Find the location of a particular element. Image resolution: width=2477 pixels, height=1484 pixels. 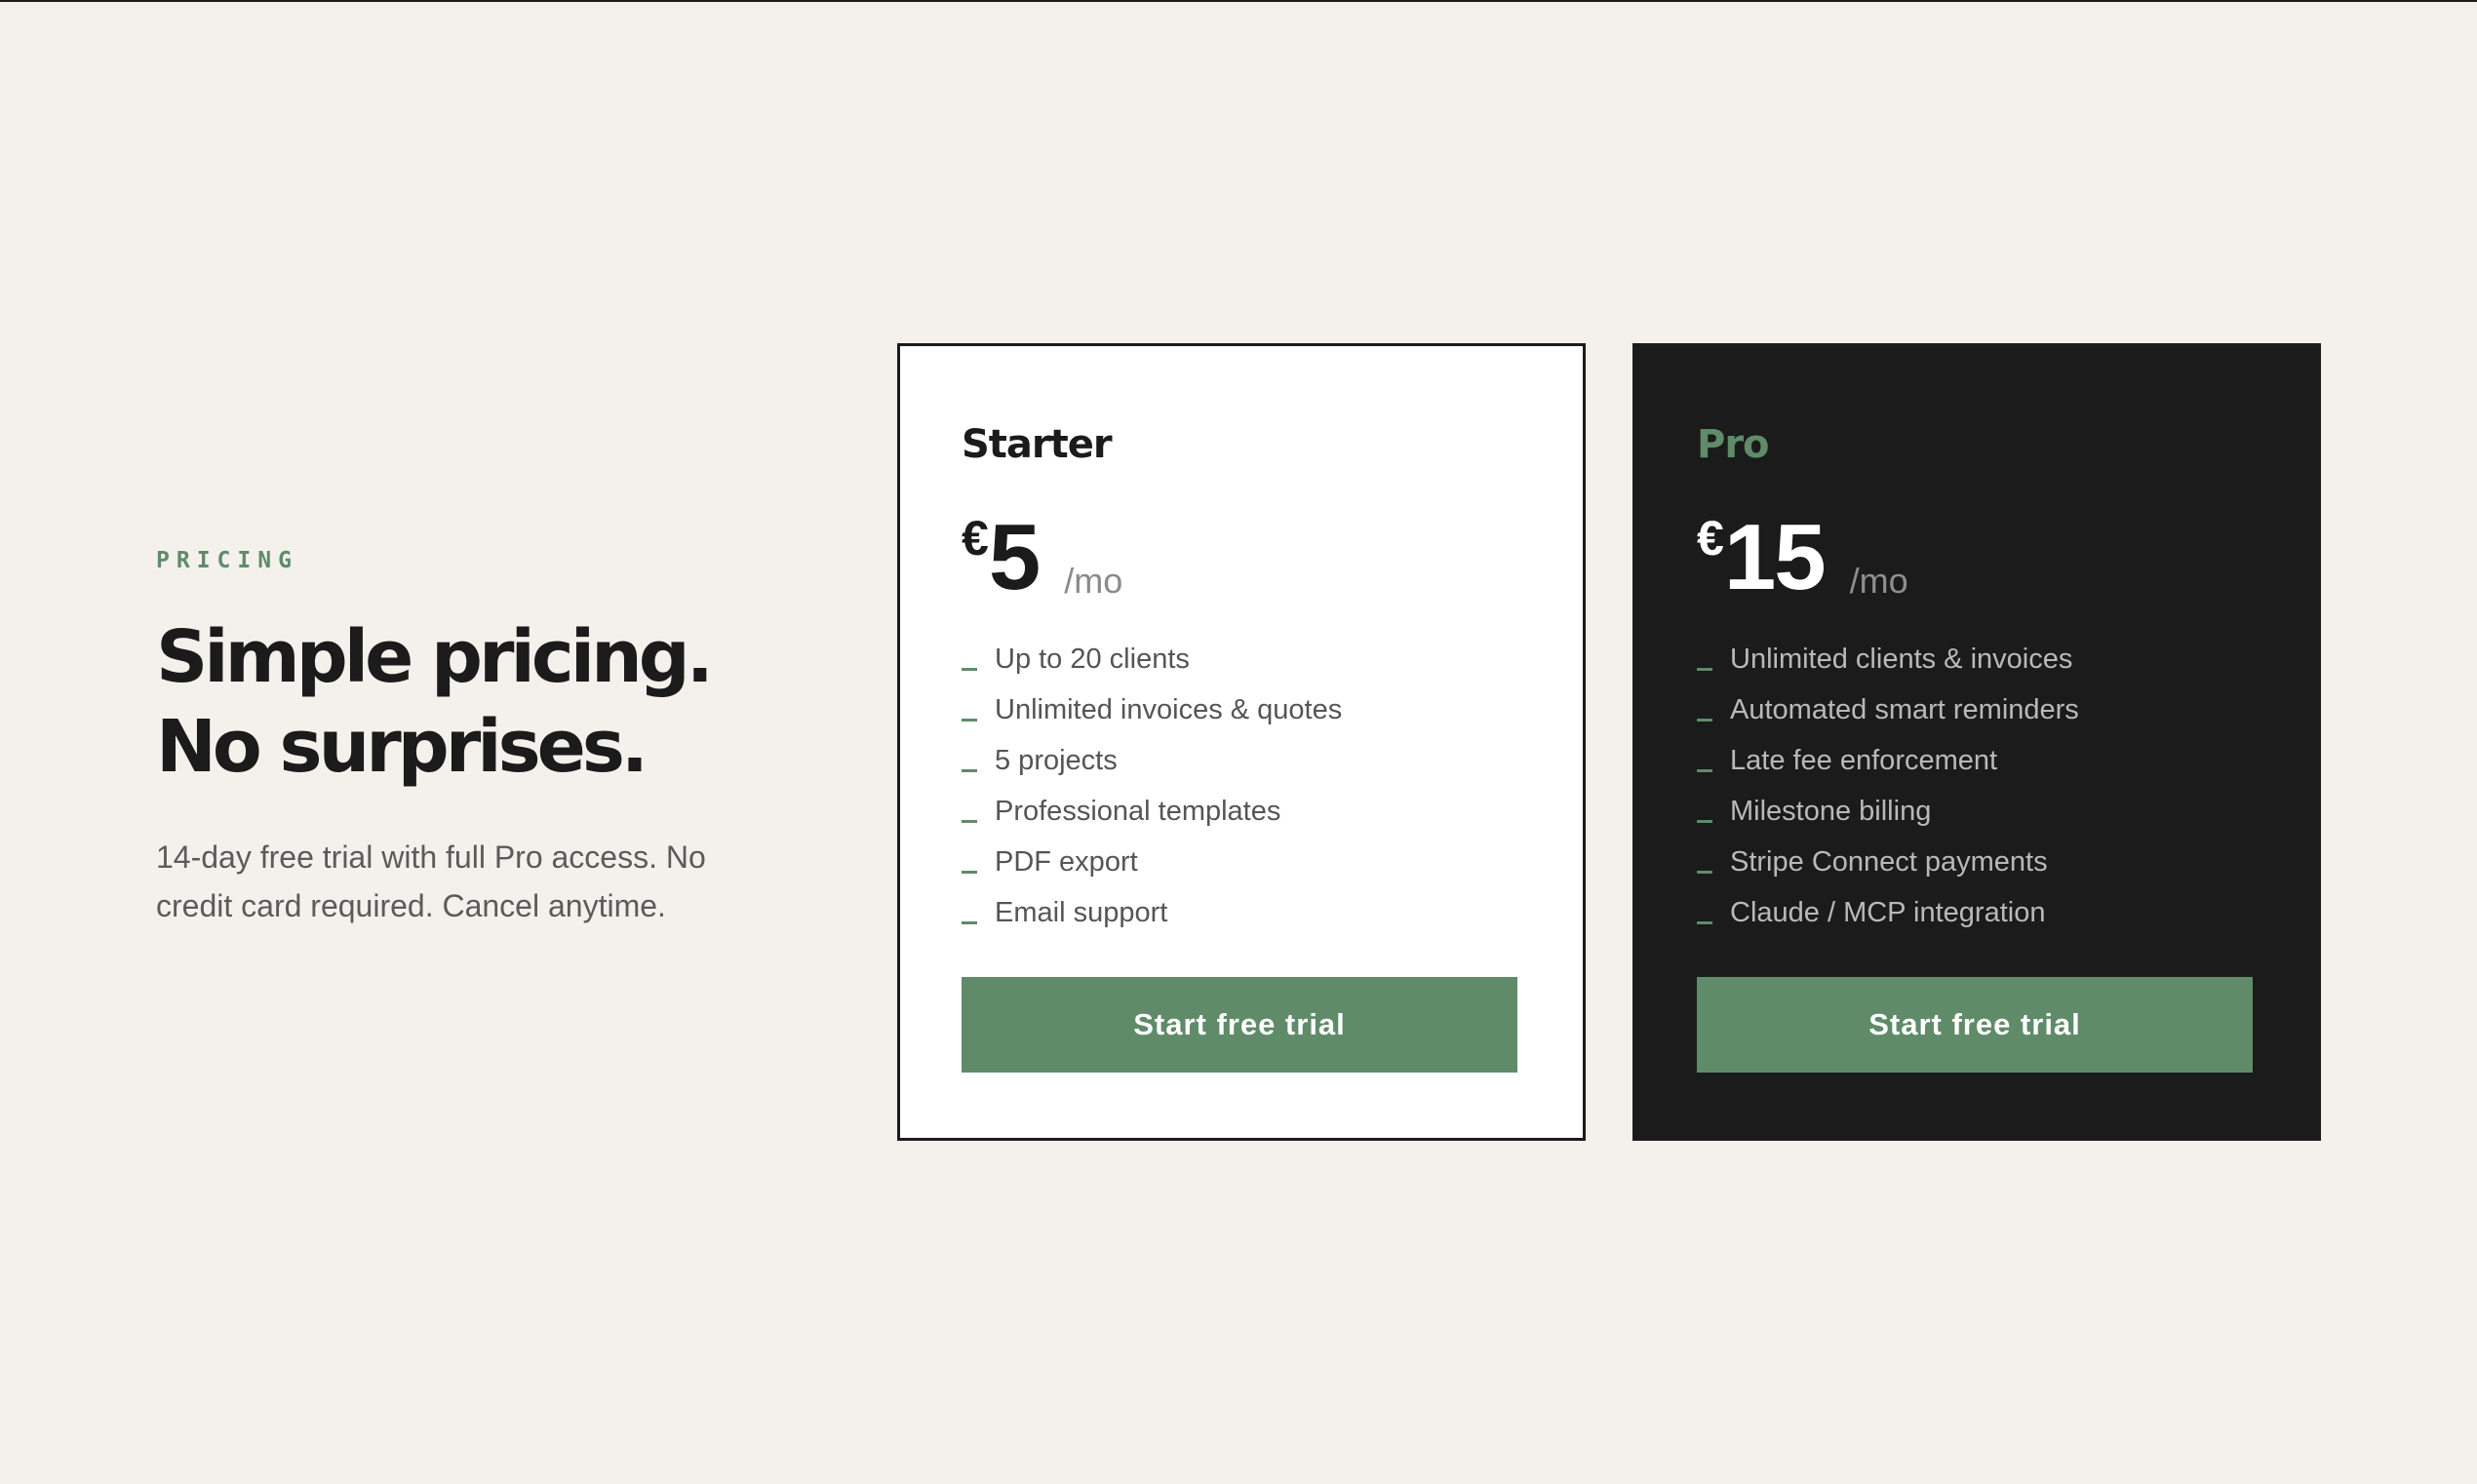

top-divider is located at coordinates (1238, 1).